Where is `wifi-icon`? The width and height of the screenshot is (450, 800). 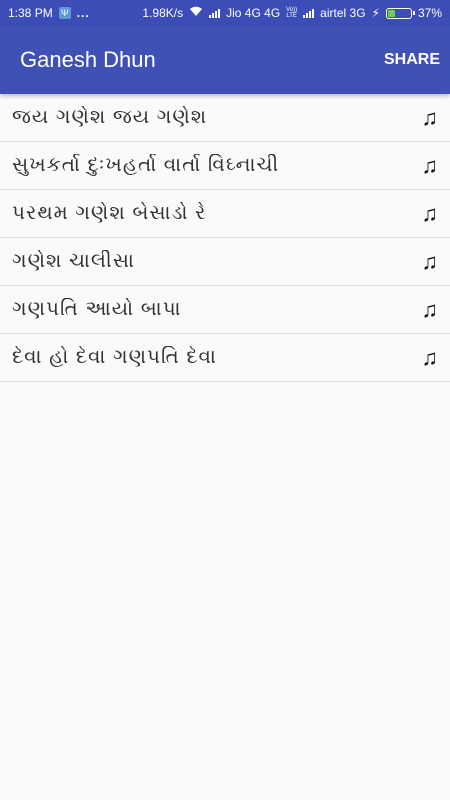
wifi-icon is located at coordinates (196, 13).